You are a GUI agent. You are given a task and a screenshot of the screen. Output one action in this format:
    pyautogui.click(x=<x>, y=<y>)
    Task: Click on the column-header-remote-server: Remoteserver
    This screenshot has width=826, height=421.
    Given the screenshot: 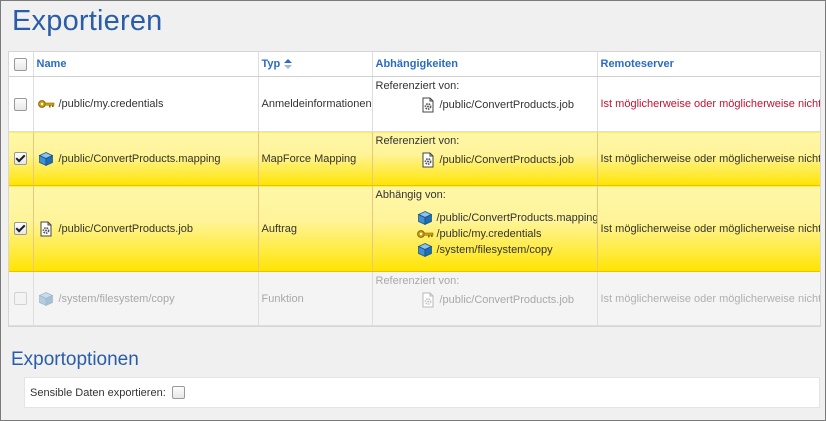 What is the action you would take?
    pyautogui.click(x=708, y=64)
    